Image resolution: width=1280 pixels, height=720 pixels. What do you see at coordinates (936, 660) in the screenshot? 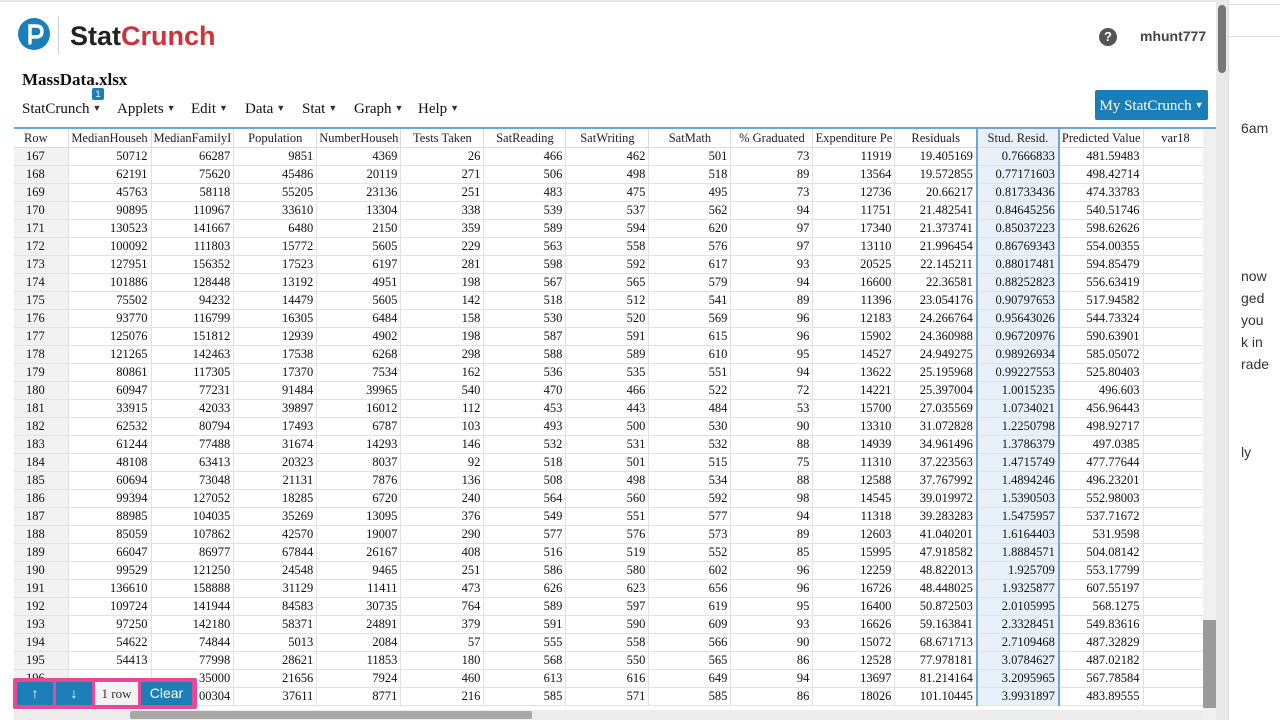
I see `table-cell: 77.978181` at bounding box center [936, 660].